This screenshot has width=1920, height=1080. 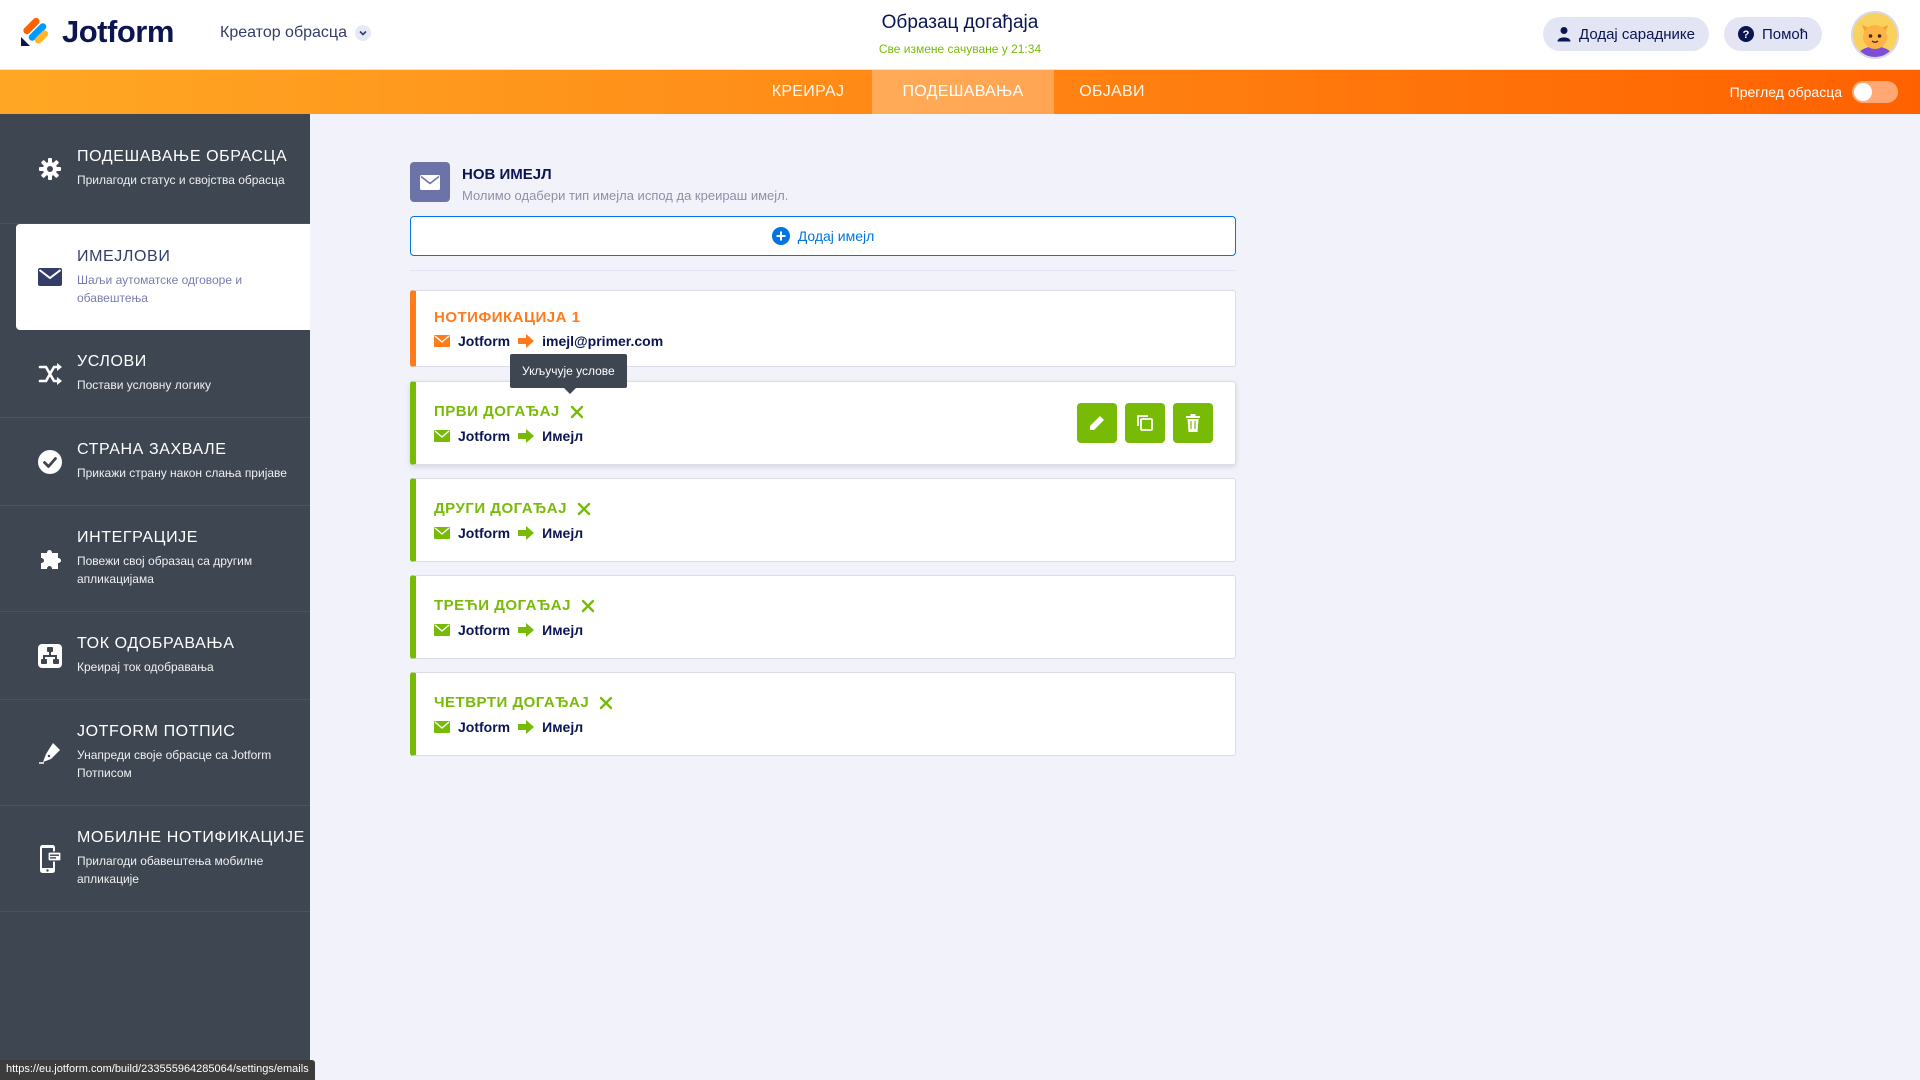 I want to click on save-status: Све измене сачуване у 21:34, so click(x=960, y=49).